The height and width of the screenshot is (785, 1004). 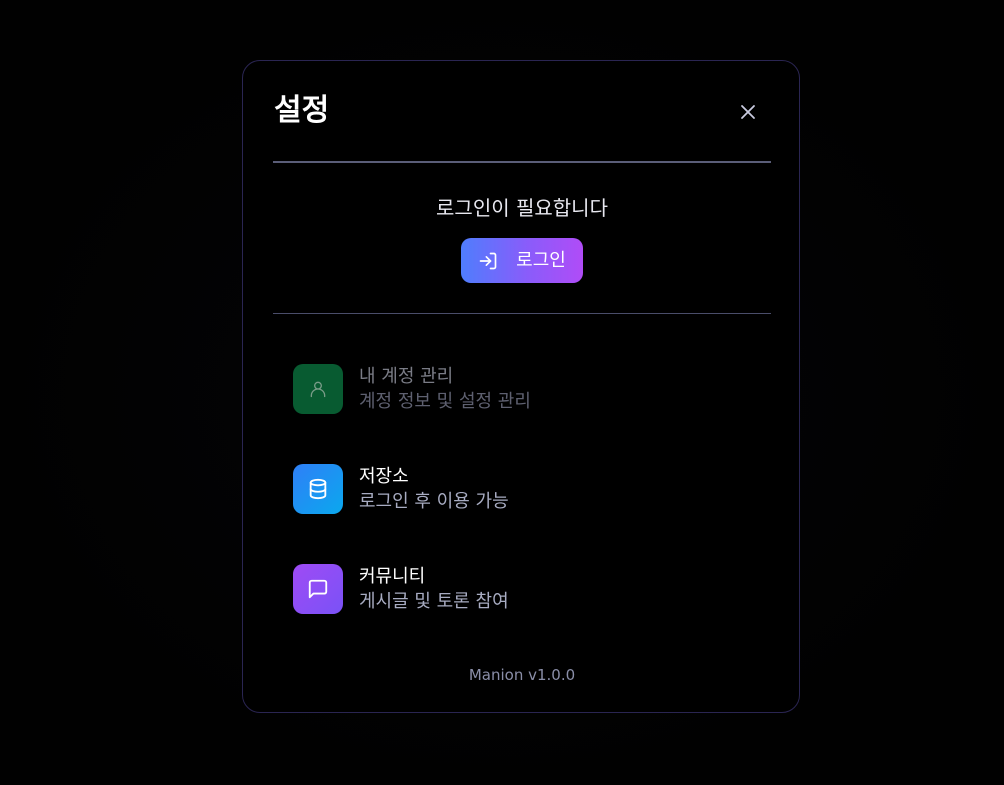 What do you see at coordinates (522, 675) in the screenshot?
I see `version-label: Manion v1.0.0` at bounding box center [522, 675].